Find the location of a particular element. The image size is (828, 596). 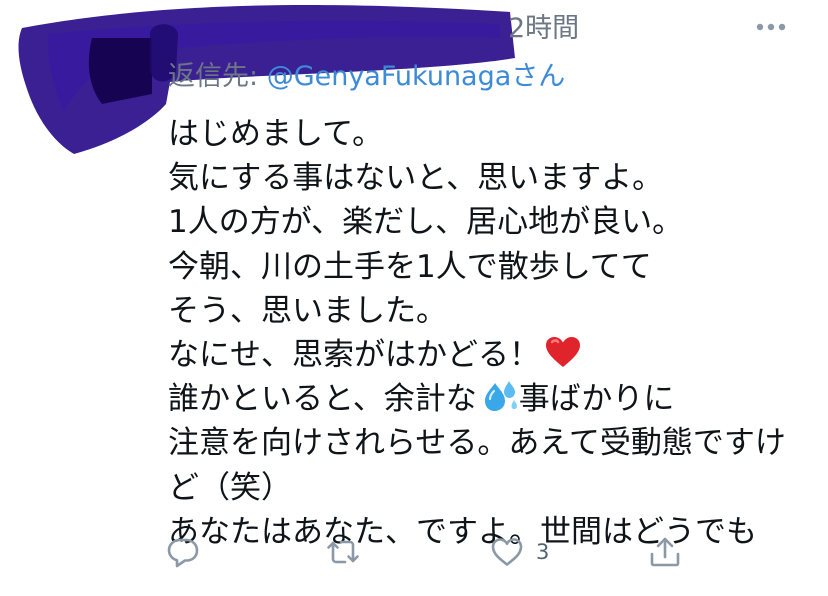

reply-bubble-icon is located at coordinates (183, 553).